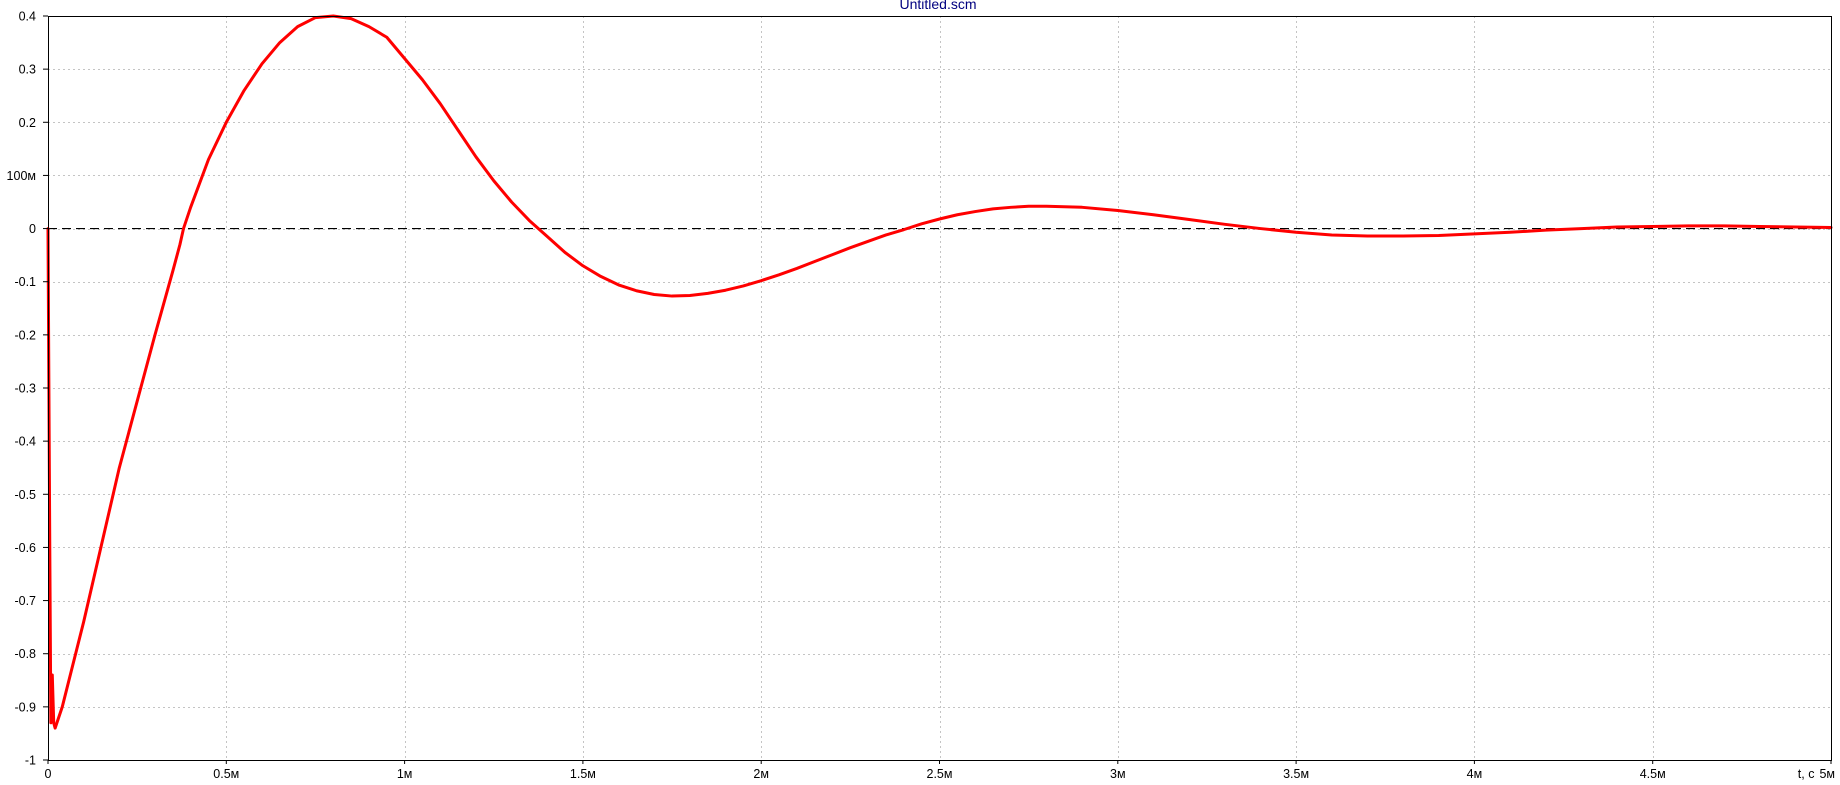 The image size is (1840, 785). I want to click on x-tick-label-4: 2м, so click(761, 774).